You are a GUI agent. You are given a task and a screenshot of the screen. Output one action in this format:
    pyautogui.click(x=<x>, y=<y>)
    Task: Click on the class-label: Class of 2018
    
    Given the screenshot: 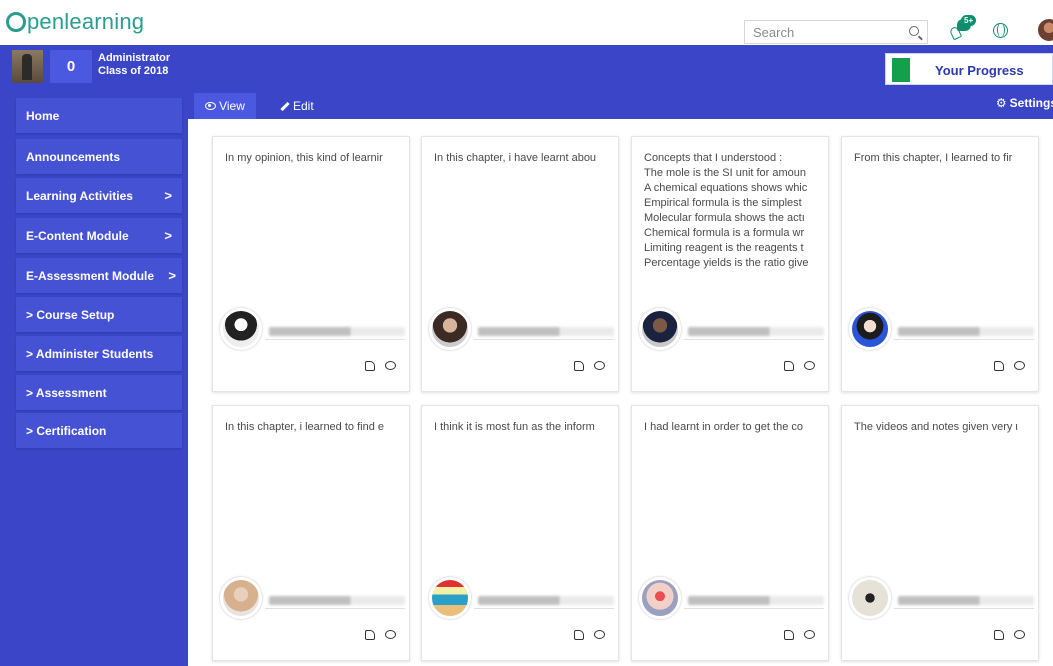 What is the action you would take?
    pyautogui.click(x=133, y=71)
    